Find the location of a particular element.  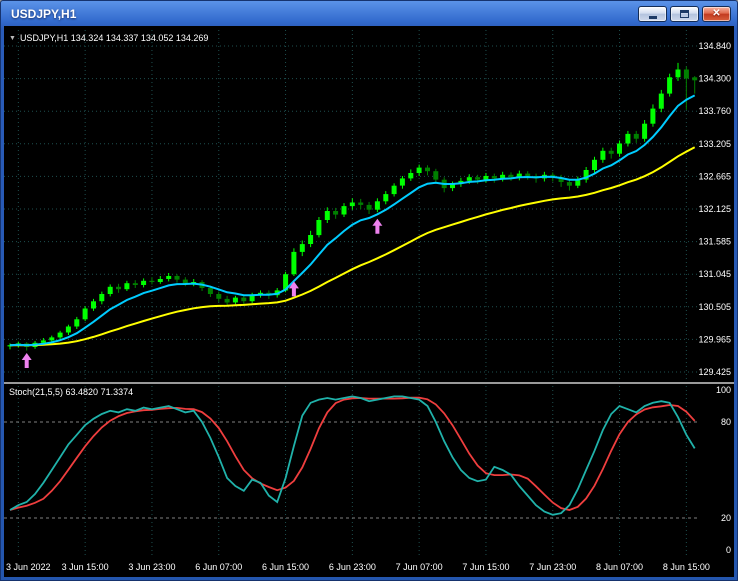

time-axis-label: 7 Jun 07:00 is located at coordinates (419, 567).